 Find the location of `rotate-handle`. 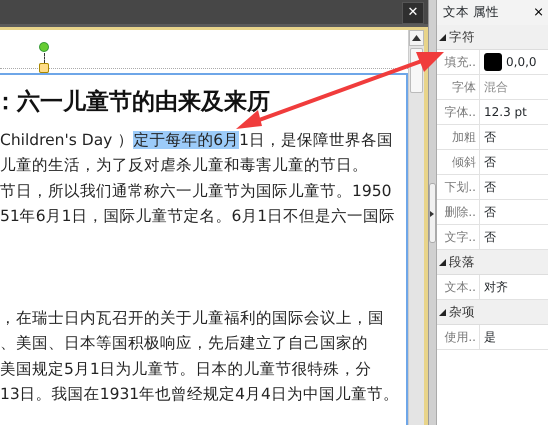

rotate-handle is located at coordinates (44, 47).